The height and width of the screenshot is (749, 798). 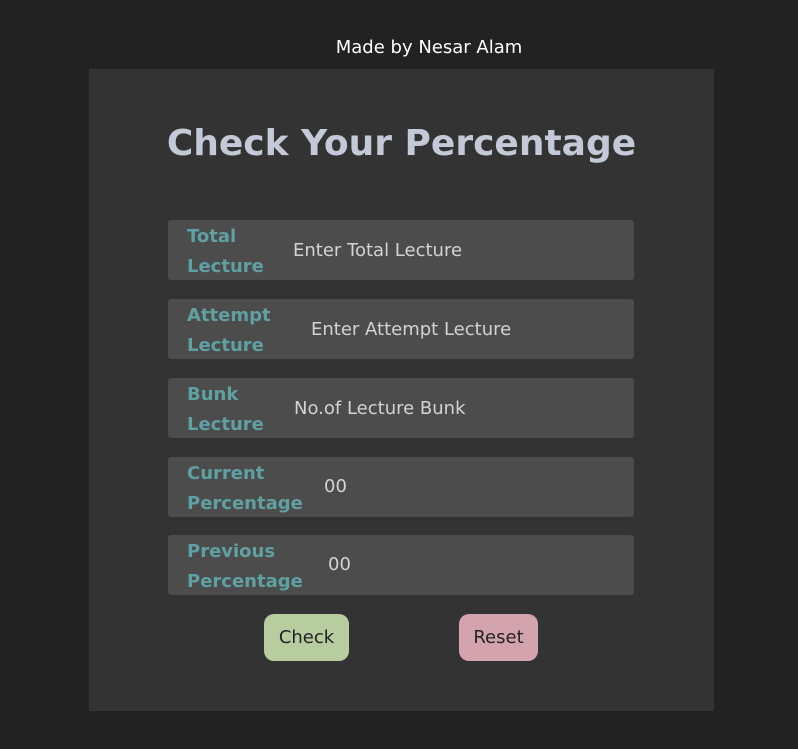 I want to click on previous-percentage-label-line2: Percentage, so click(x=245, y=581).